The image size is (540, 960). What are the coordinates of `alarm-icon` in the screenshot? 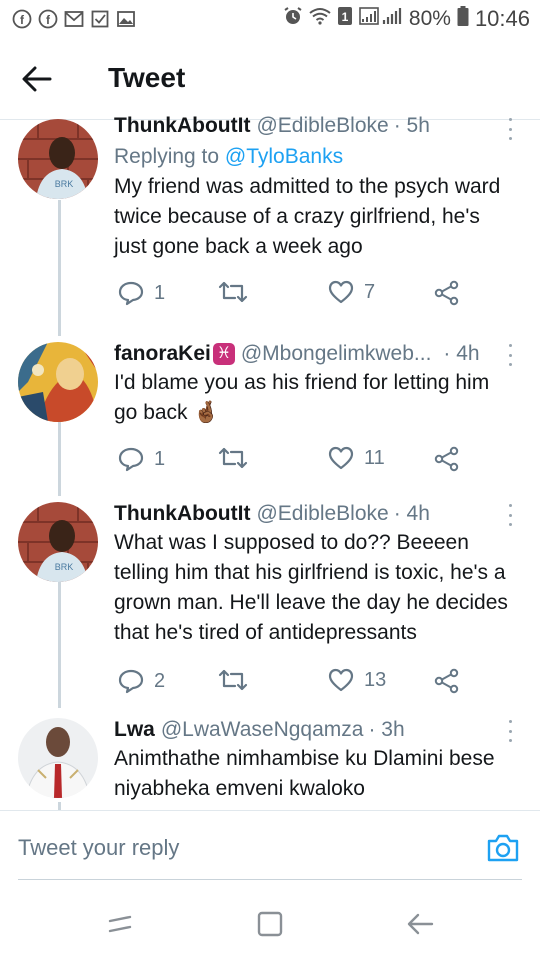 It's located at (293, 19).